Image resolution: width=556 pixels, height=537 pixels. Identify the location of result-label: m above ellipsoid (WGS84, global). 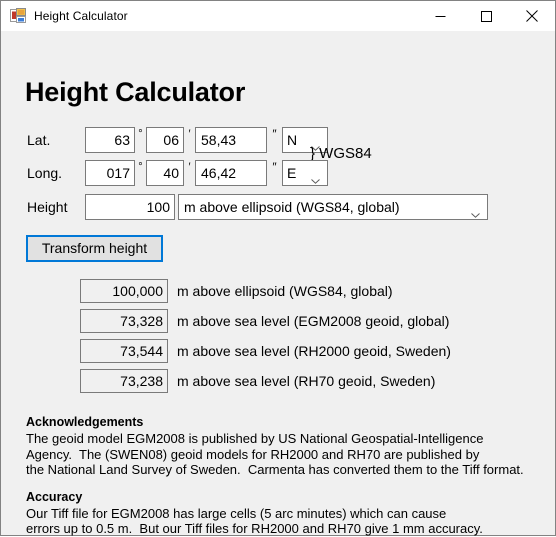
(285, 291).